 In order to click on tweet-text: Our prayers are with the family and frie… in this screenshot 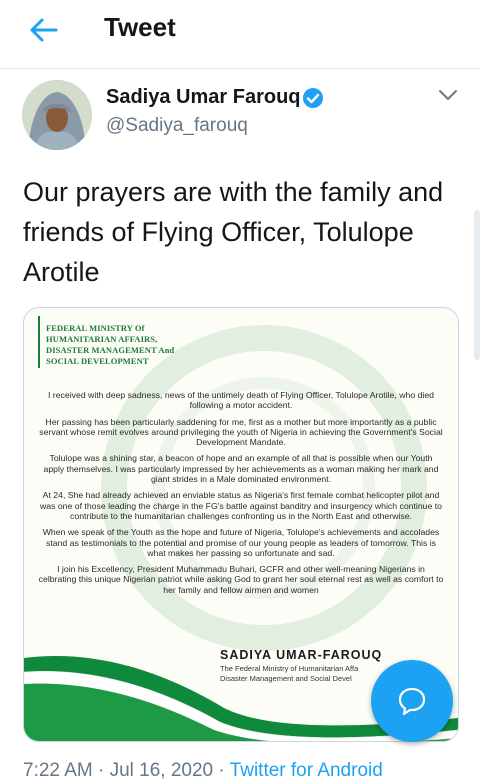, I will do `click(233, 232)`.